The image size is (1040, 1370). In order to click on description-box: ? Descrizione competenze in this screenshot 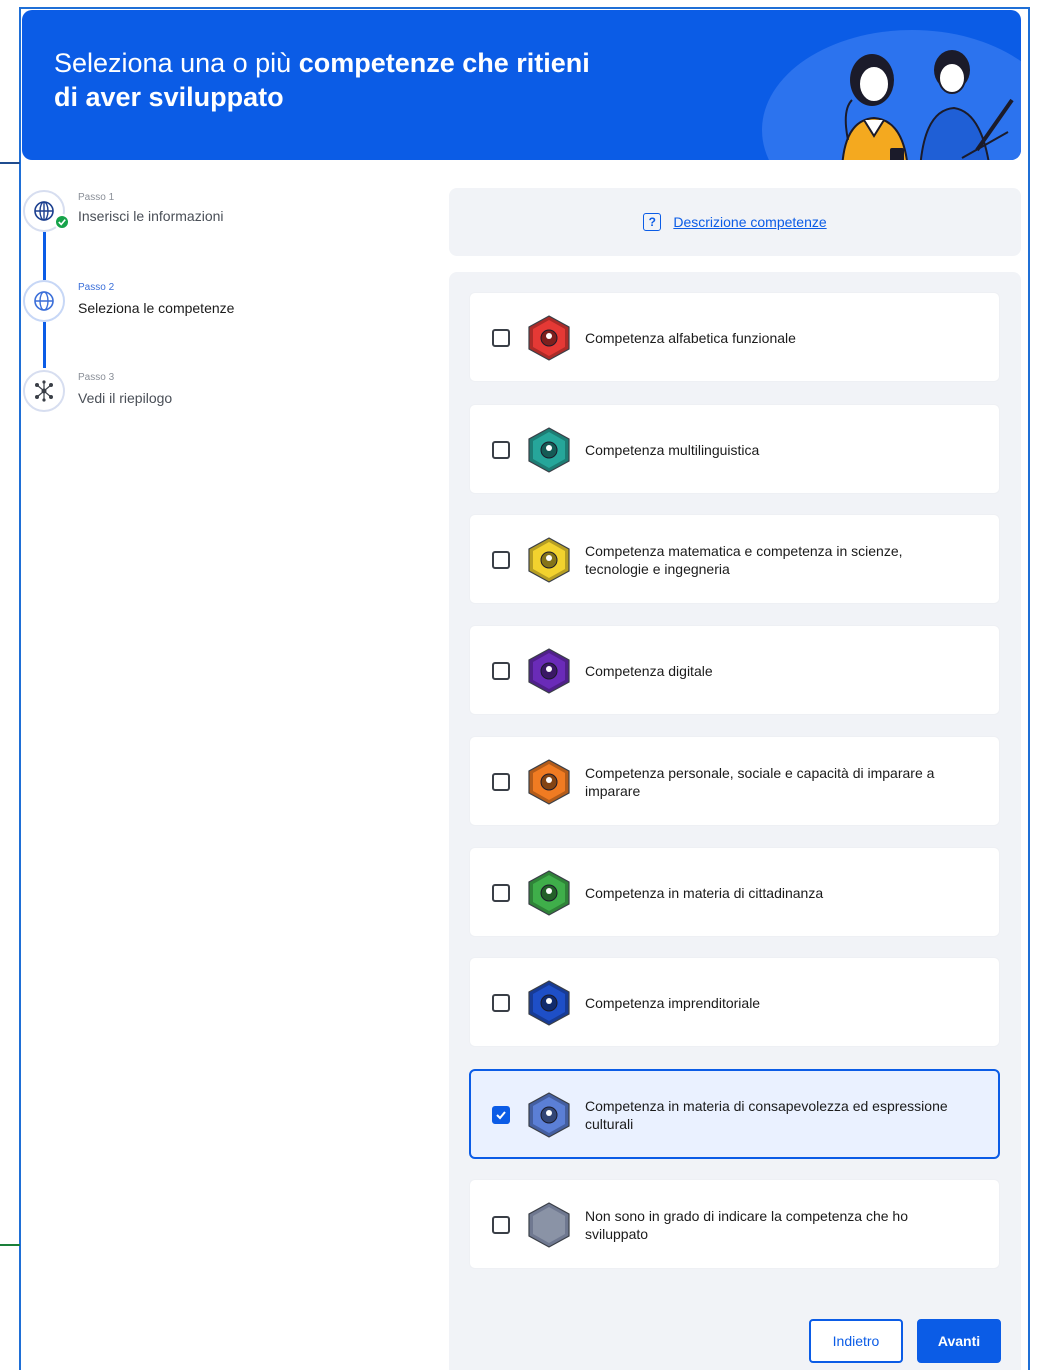, I will do `click(735, 222)`.